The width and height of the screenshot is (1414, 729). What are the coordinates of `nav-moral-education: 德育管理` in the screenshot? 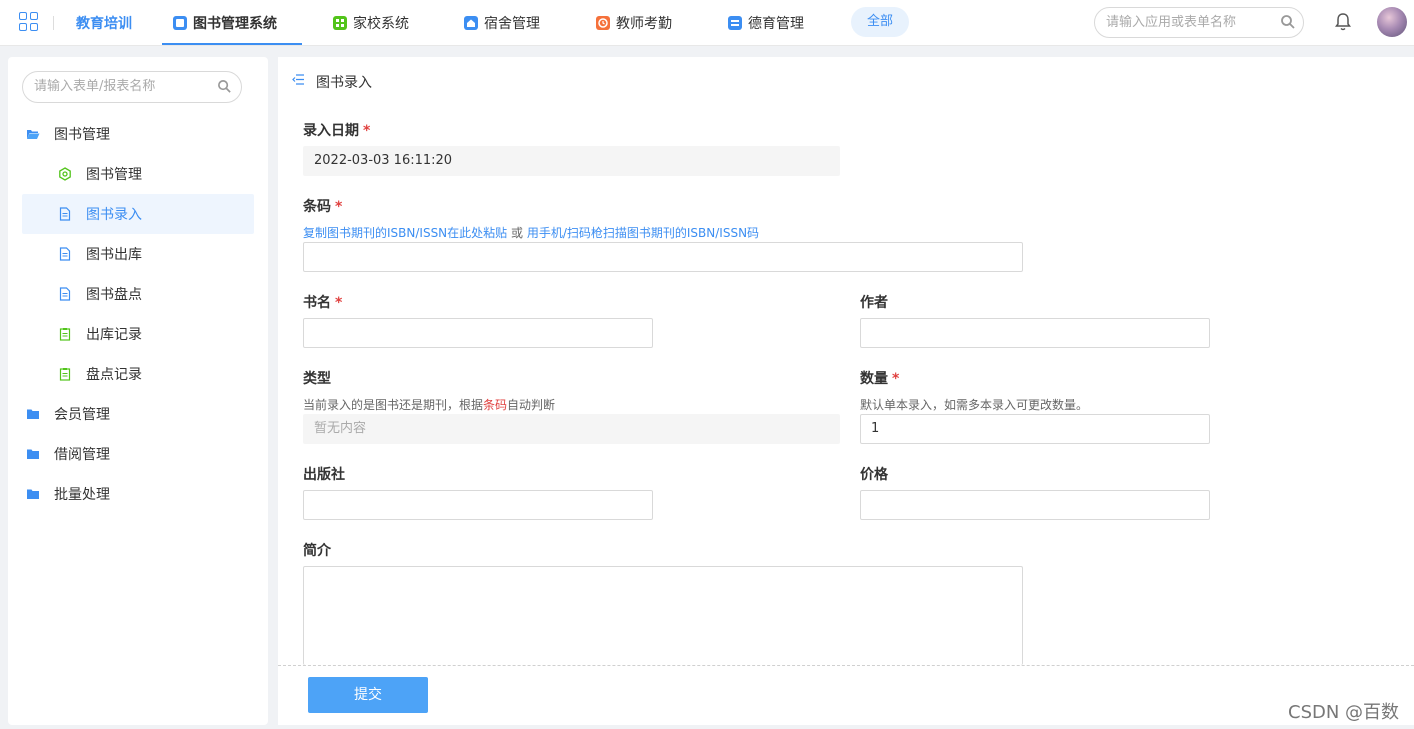 It's located at (766, 23).